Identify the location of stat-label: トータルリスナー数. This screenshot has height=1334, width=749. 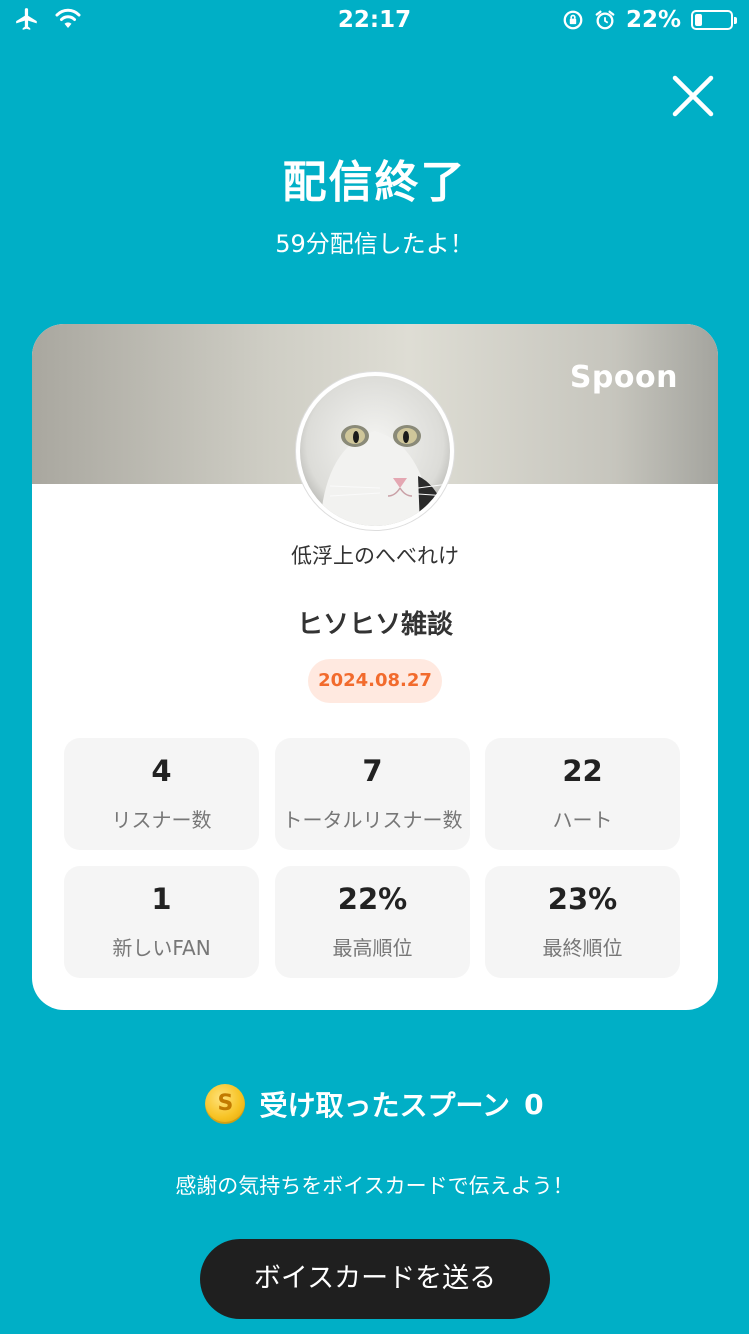
(372, 820).